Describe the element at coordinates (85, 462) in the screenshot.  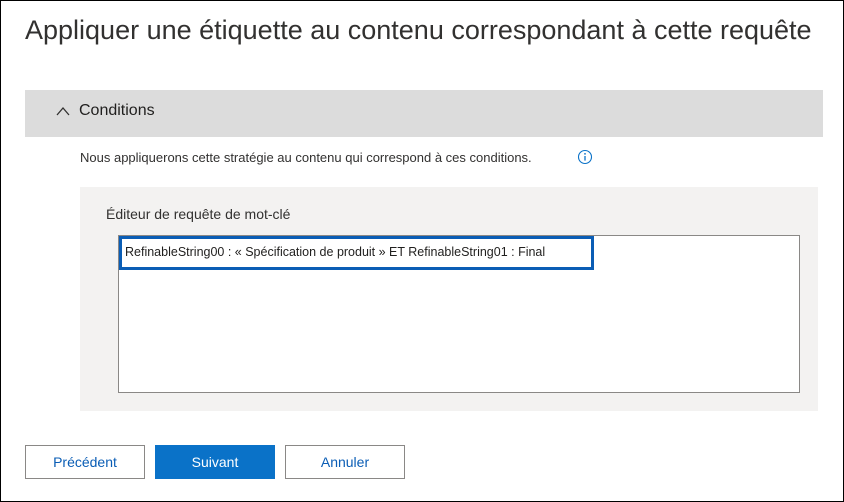
I see `previous-button: Précédent` at that location.